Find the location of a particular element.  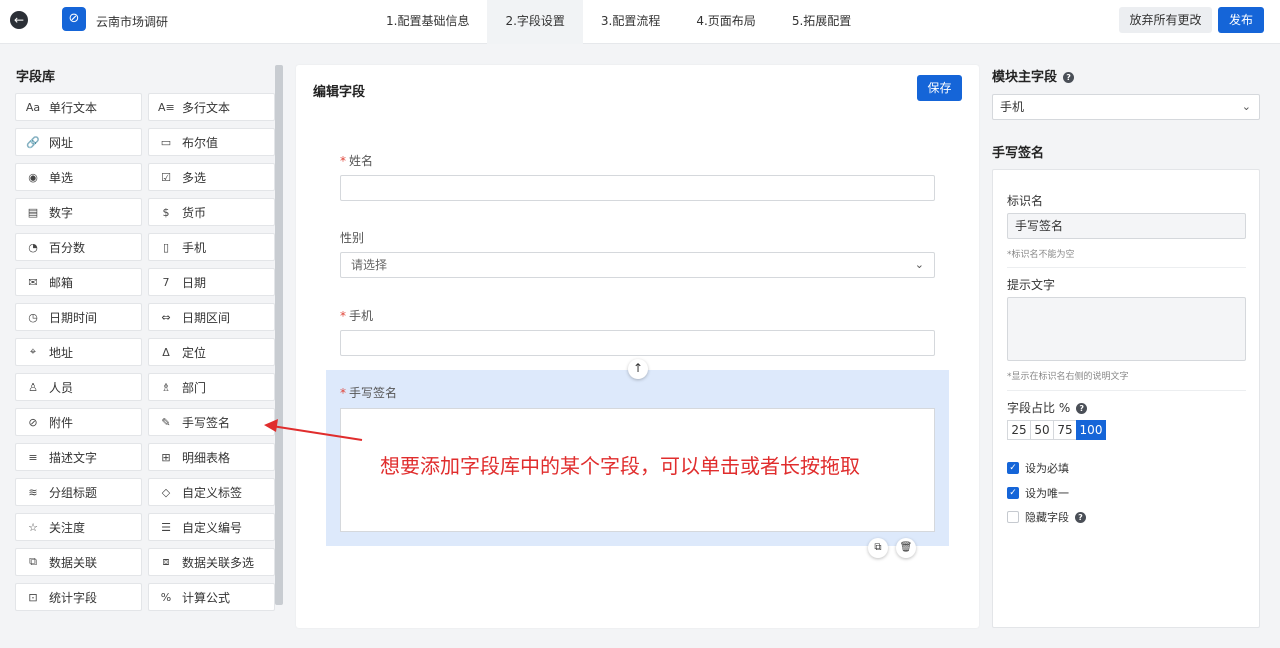

field-type-icon: A≡ is located at coordinates (166, 107).